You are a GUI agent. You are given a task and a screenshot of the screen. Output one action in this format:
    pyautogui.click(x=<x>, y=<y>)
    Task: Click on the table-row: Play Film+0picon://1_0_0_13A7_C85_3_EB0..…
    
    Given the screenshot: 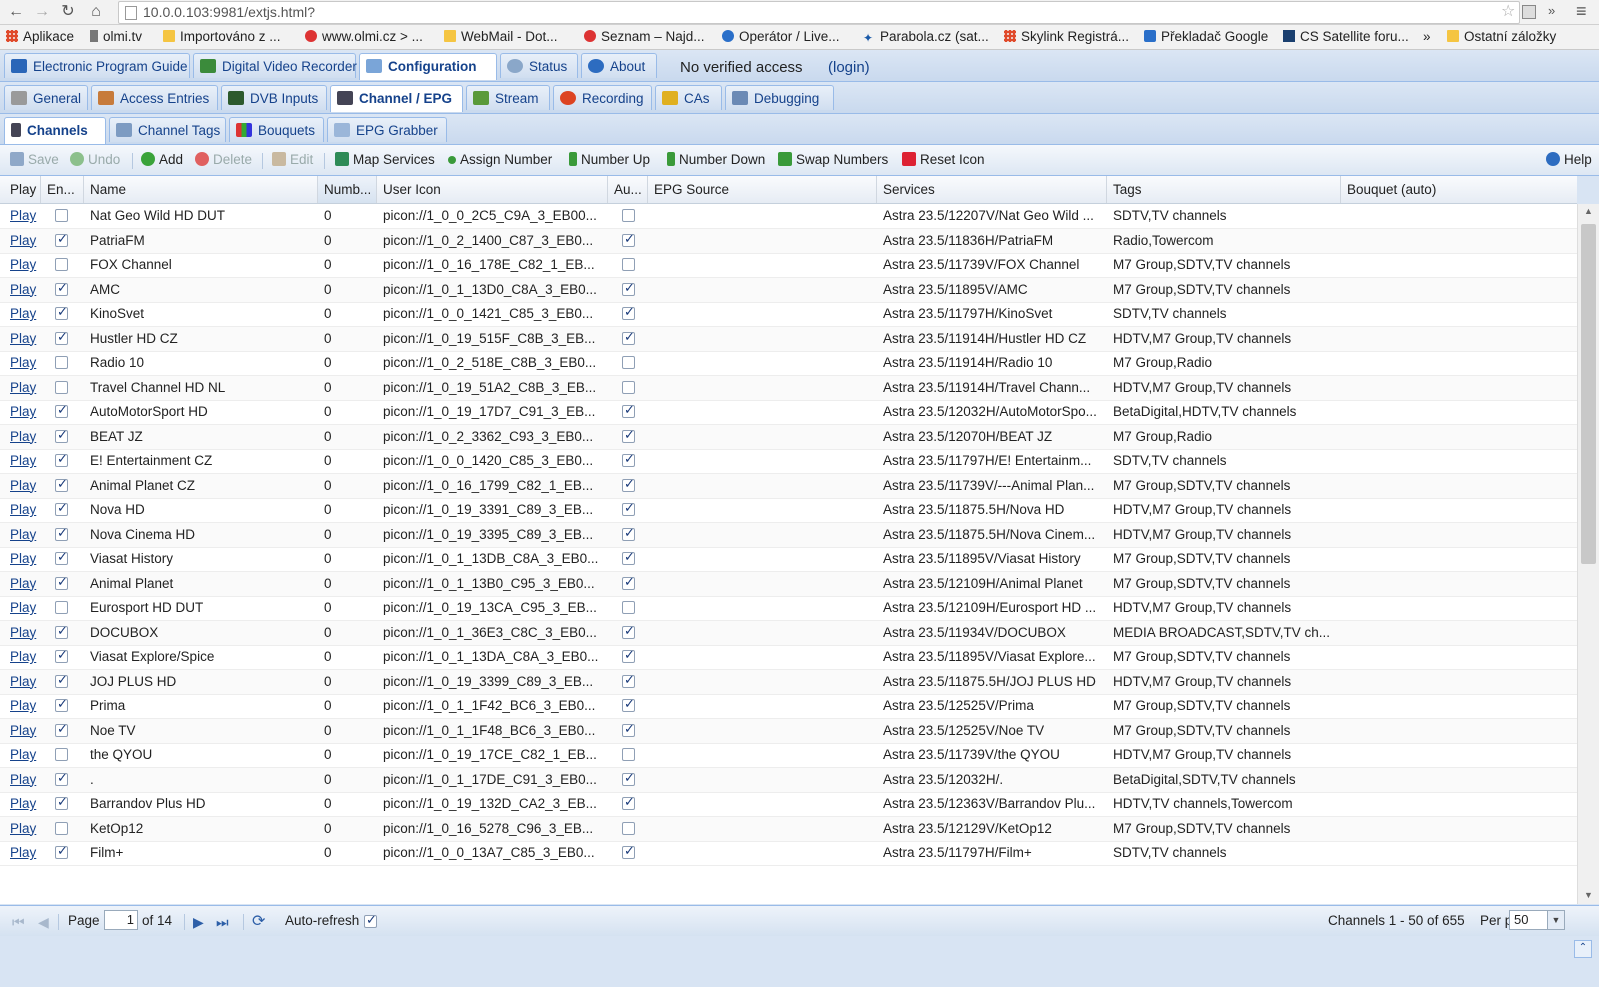 What is the action you would take?
    pyautogui.click(x=788, y=853)
    